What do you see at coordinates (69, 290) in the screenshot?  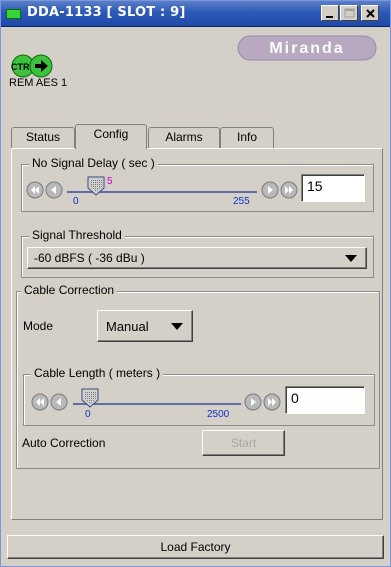 I see `cable-correction-label: Cable Correction` at bounding box center [69, 290].